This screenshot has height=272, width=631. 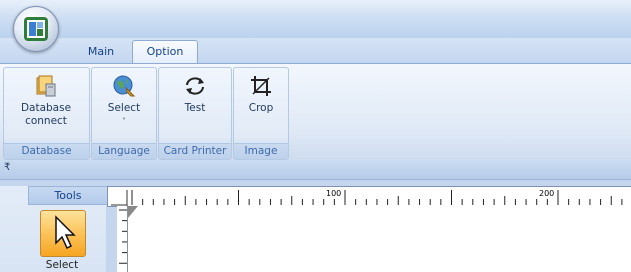 What do you see at coordinates (7, 167) in the screenshot?
I see `customize-toolbar-icon: ₹` at bounding box center [7, 167].